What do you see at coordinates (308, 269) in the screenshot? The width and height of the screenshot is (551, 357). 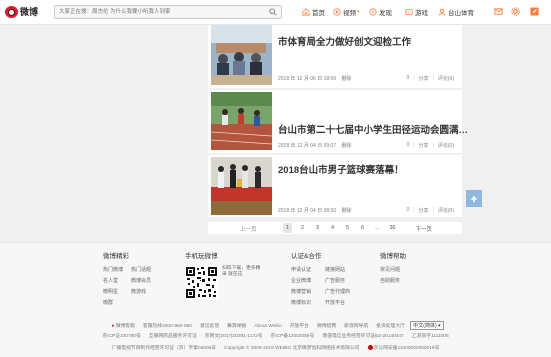 I see `footer-link: 申请认证` at bounding box center [308, 269].